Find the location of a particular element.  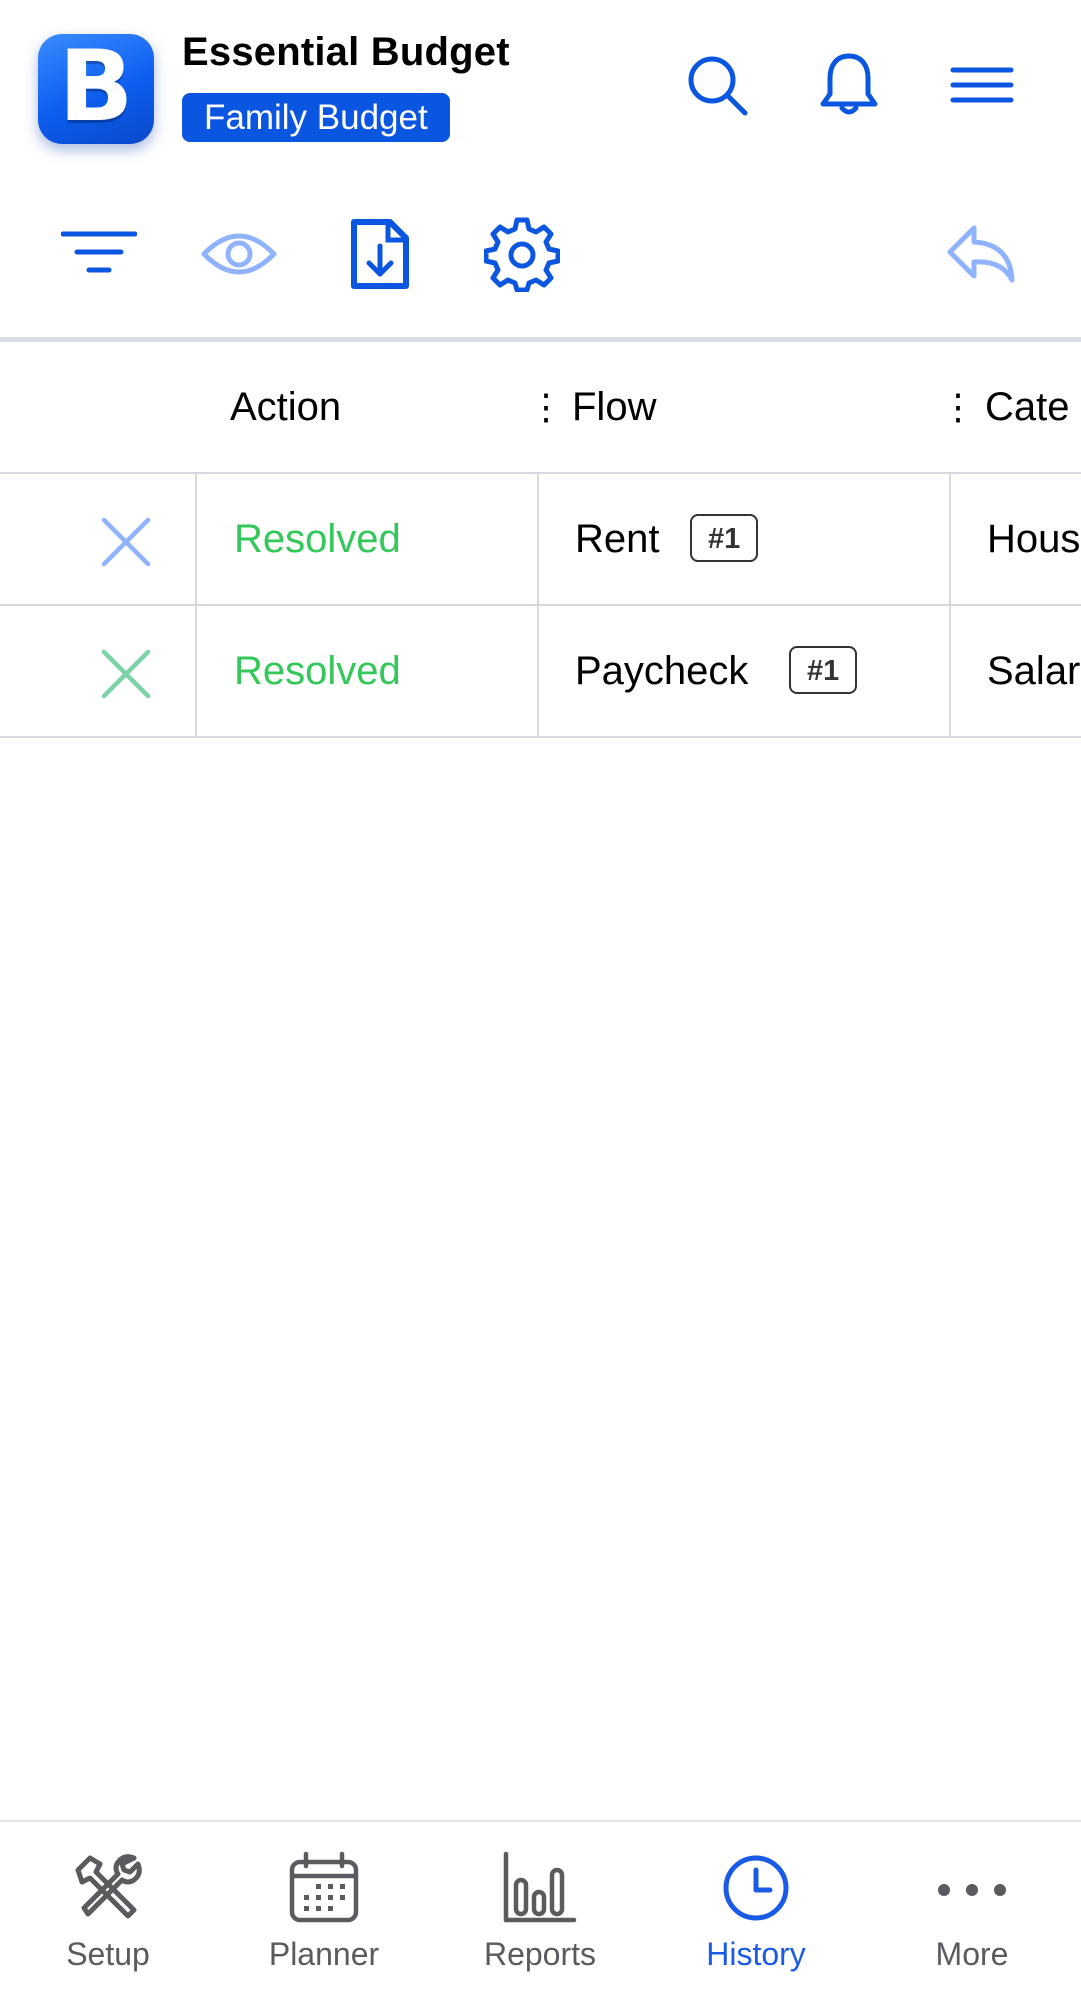

bell-icon is located at coordinates (849, 85).